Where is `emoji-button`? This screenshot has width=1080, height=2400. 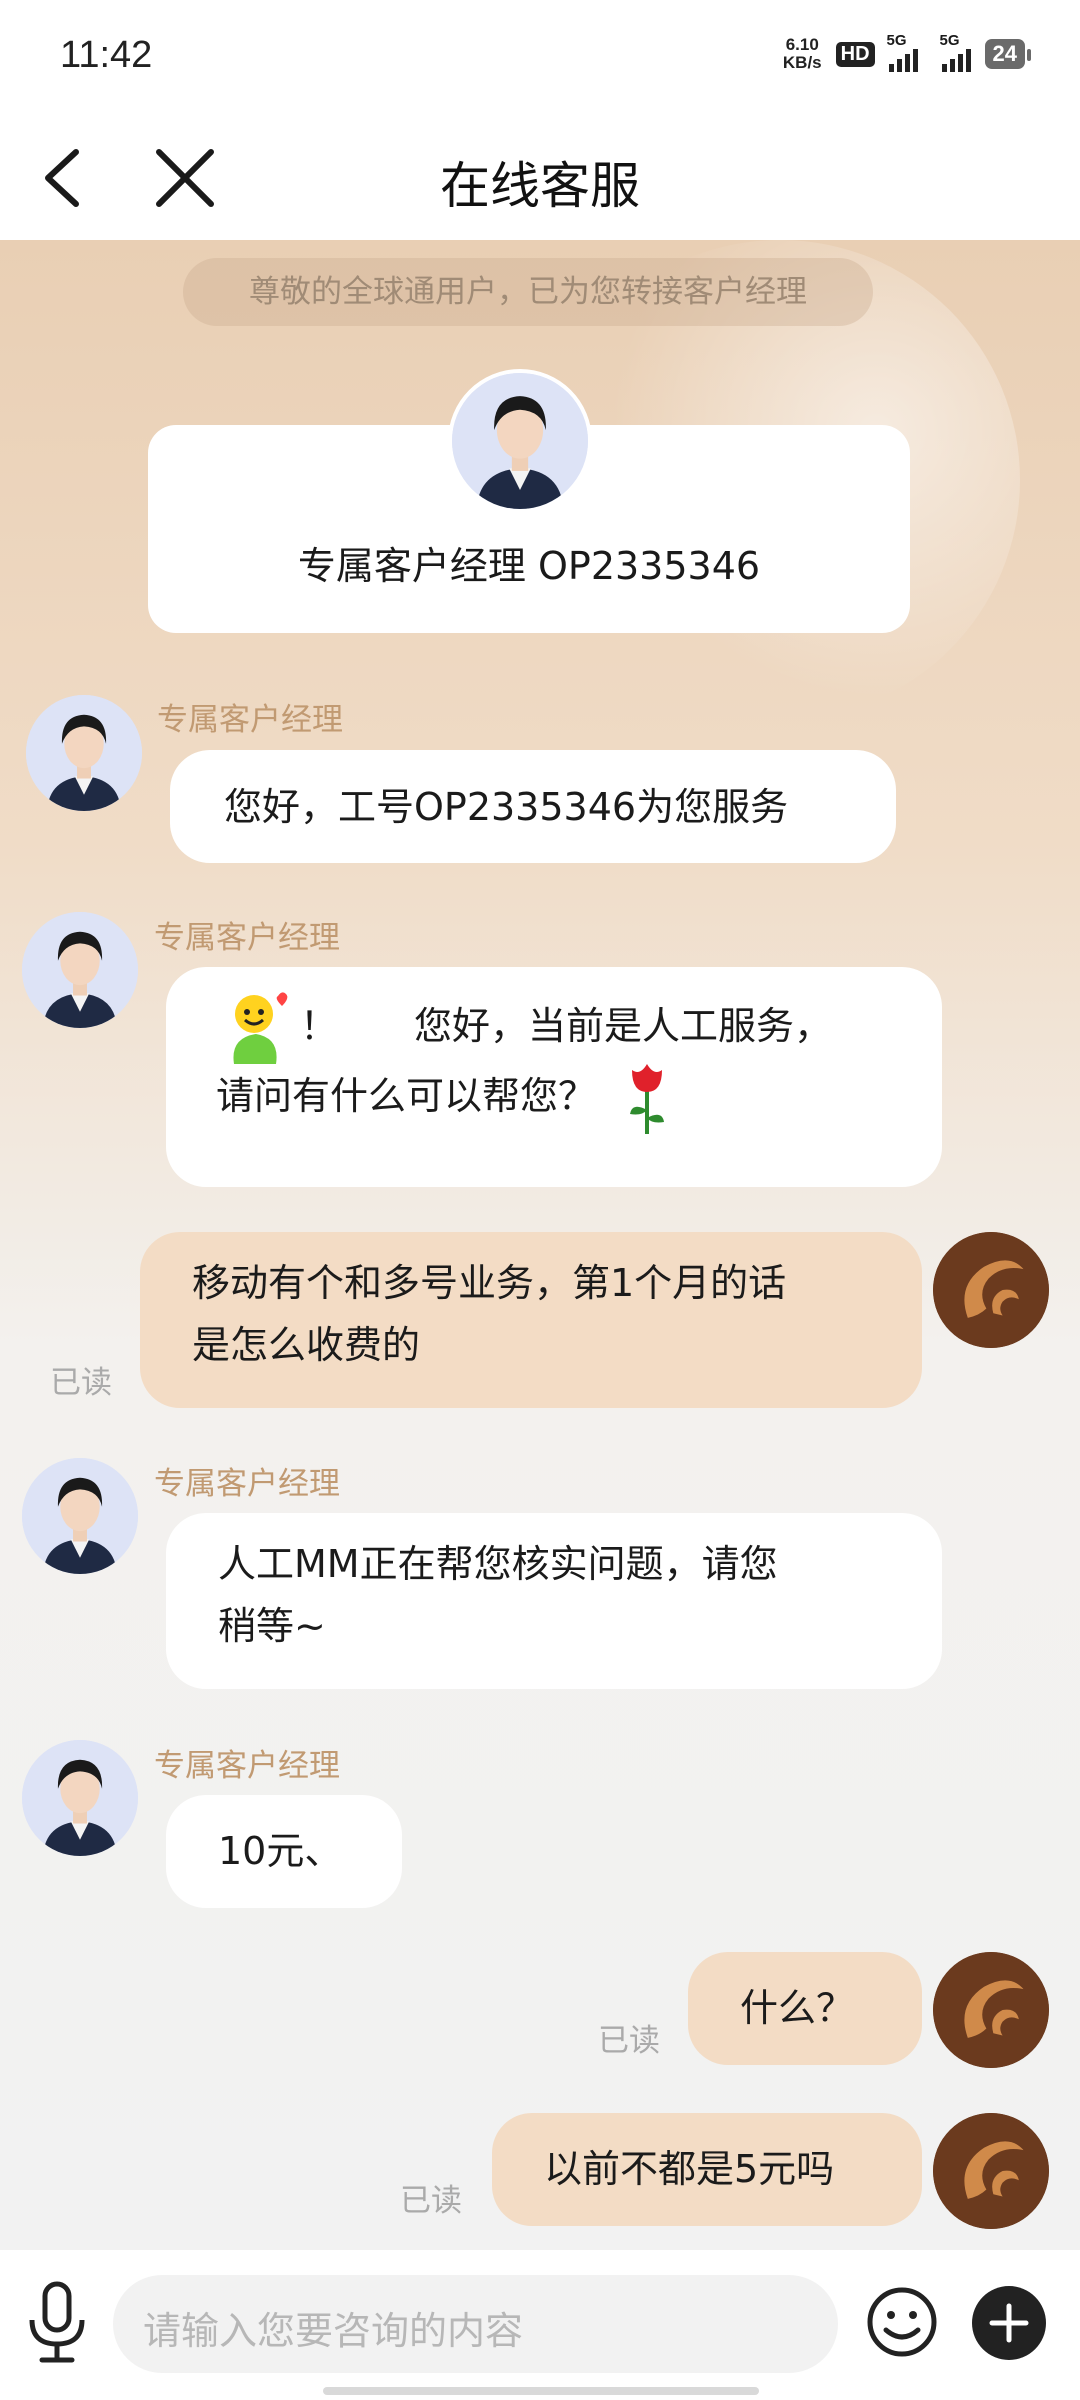 emoji-button is located at coordinates (902, 2322).